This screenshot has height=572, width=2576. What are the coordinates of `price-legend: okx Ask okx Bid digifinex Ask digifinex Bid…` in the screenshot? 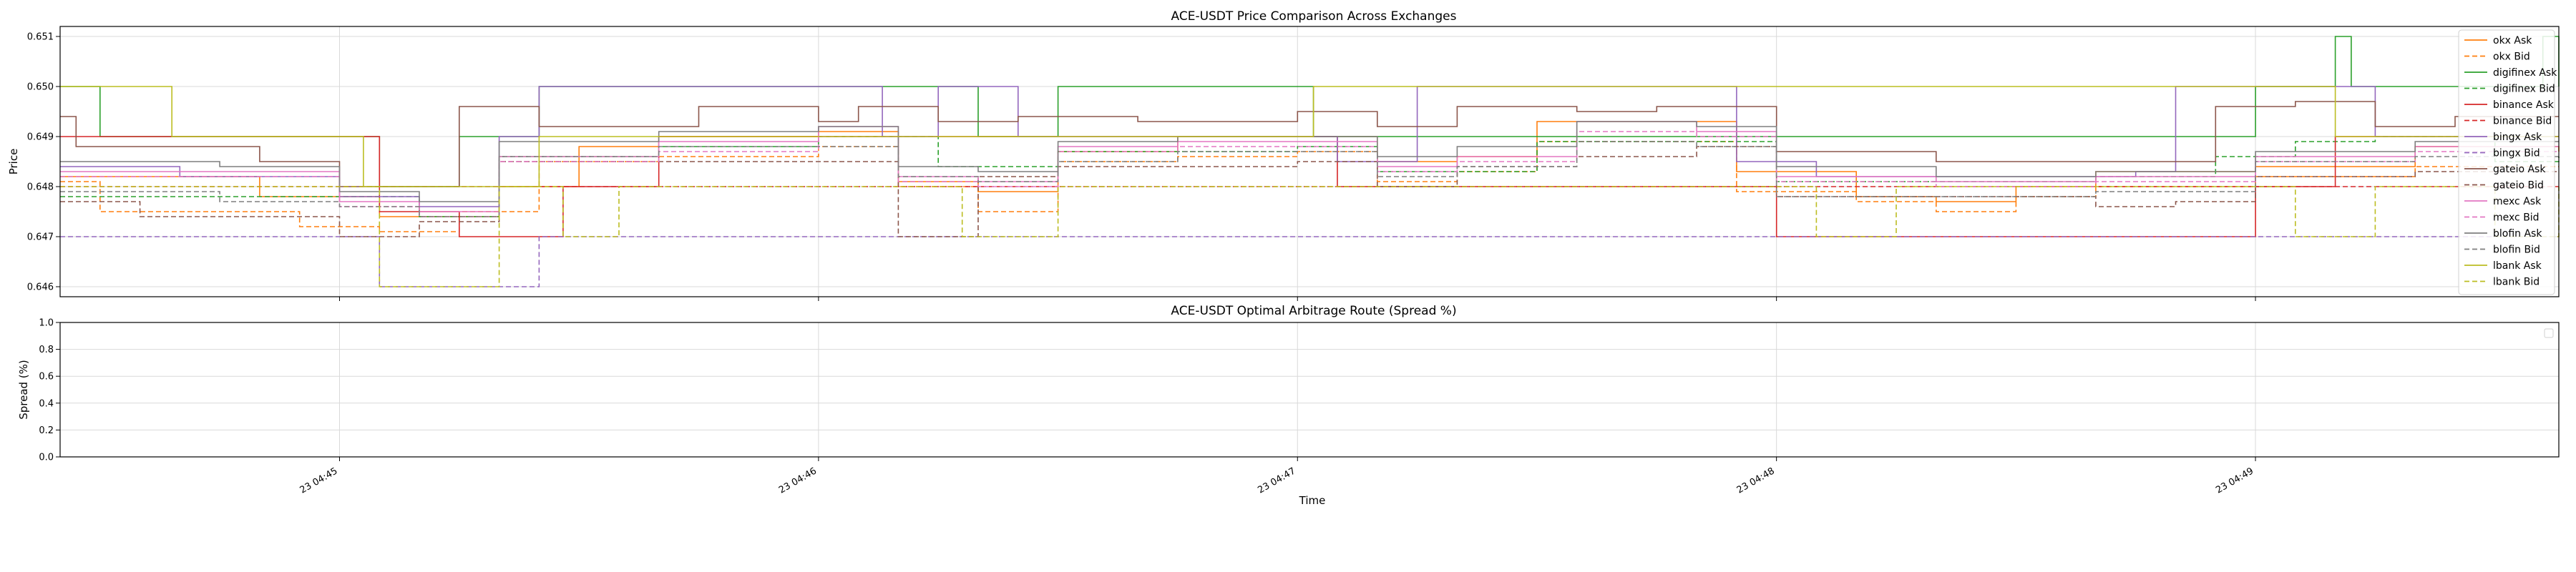 It's located at (2507, 162).